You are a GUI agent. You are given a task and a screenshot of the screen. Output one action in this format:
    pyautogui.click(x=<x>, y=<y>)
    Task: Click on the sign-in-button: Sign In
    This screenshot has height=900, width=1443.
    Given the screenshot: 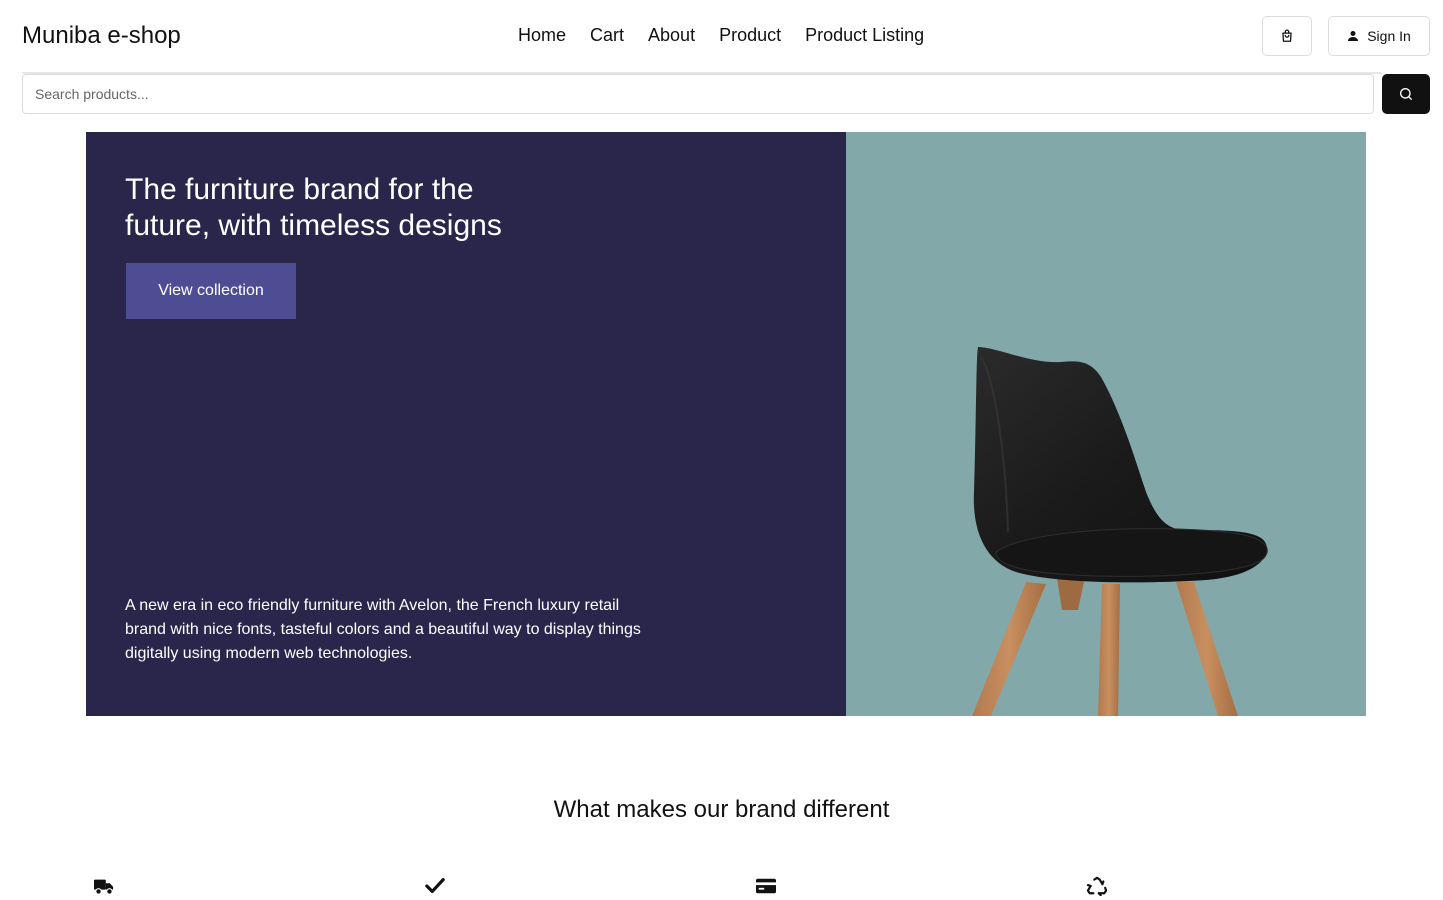 What is the action you would take?
    pyautogui.click(x=1379, y=36)
    